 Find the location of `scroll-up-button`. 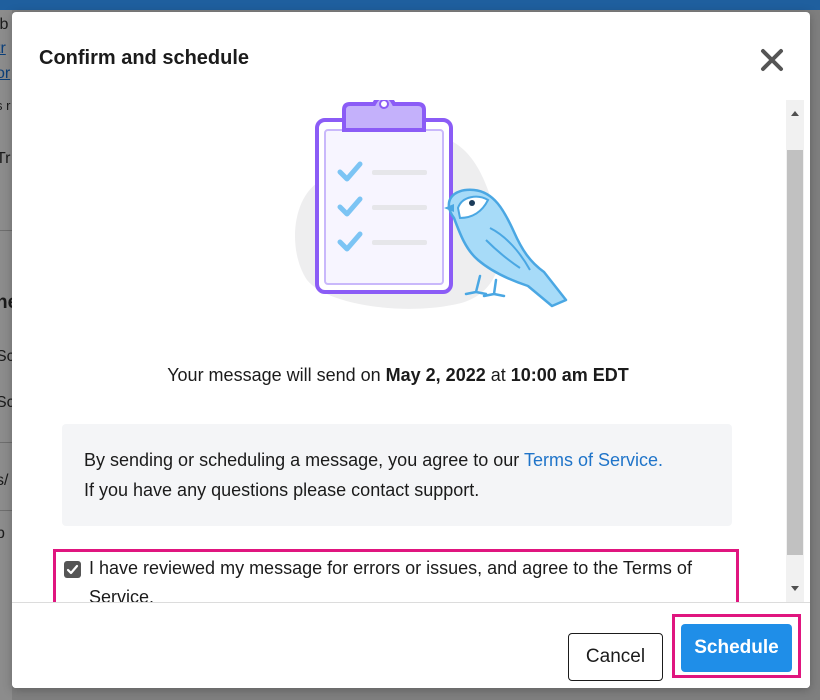

scroll-up-button is located at coordinates (795, 113).